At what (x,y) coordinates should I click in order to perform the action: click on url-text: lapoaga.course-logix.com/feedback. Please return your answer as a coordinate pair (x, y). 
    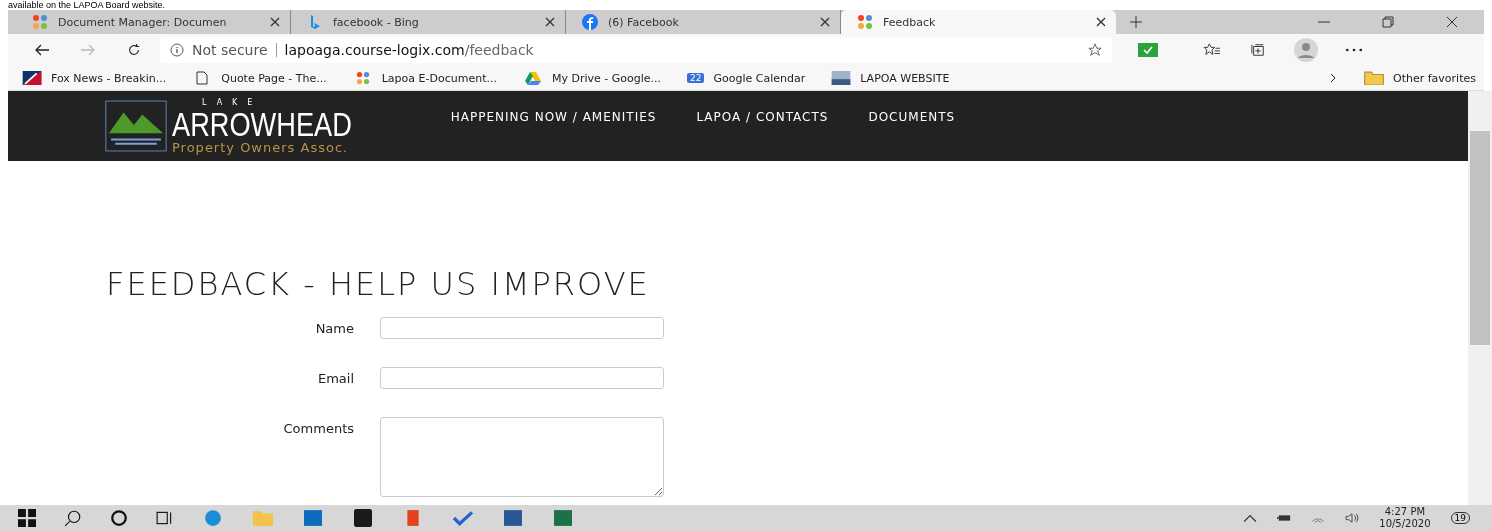
    Looking at the image, I should click on (409, 50).